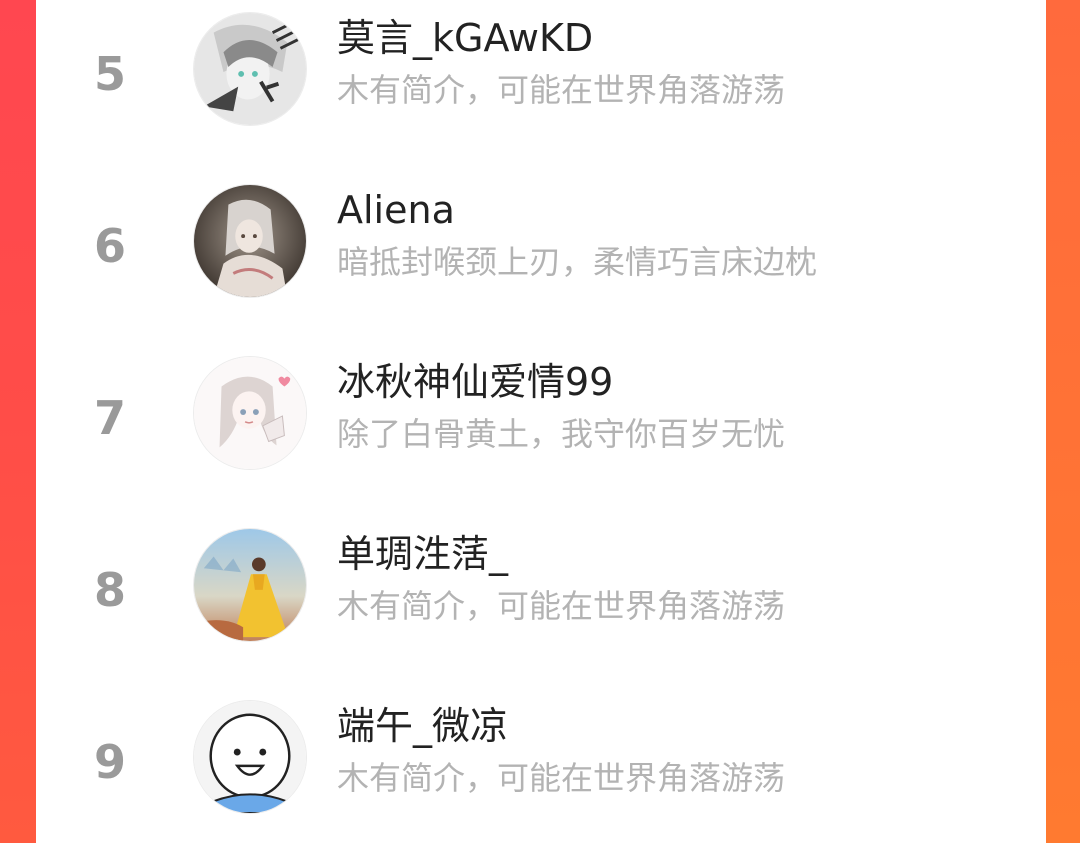 Image resolution: width=1080 pixels, height=843 pixels. Describe the element at coordinates (561, 434) in the screenshot. I see `user-bio: 除了白骨黄土，我守你百岁无忧` at that location.